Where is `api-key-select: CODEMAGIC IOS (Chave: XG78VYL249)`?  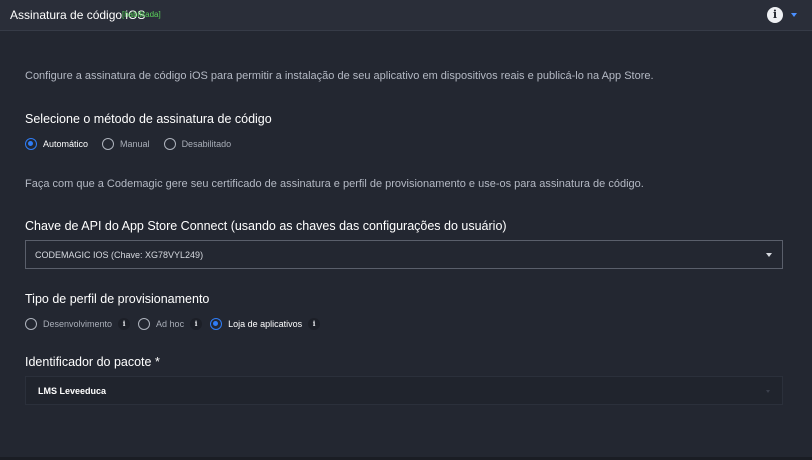
api-key-select: CODEMAGIC IOS (Chave: XG78VYL249) is located at coordinates (404, 254).